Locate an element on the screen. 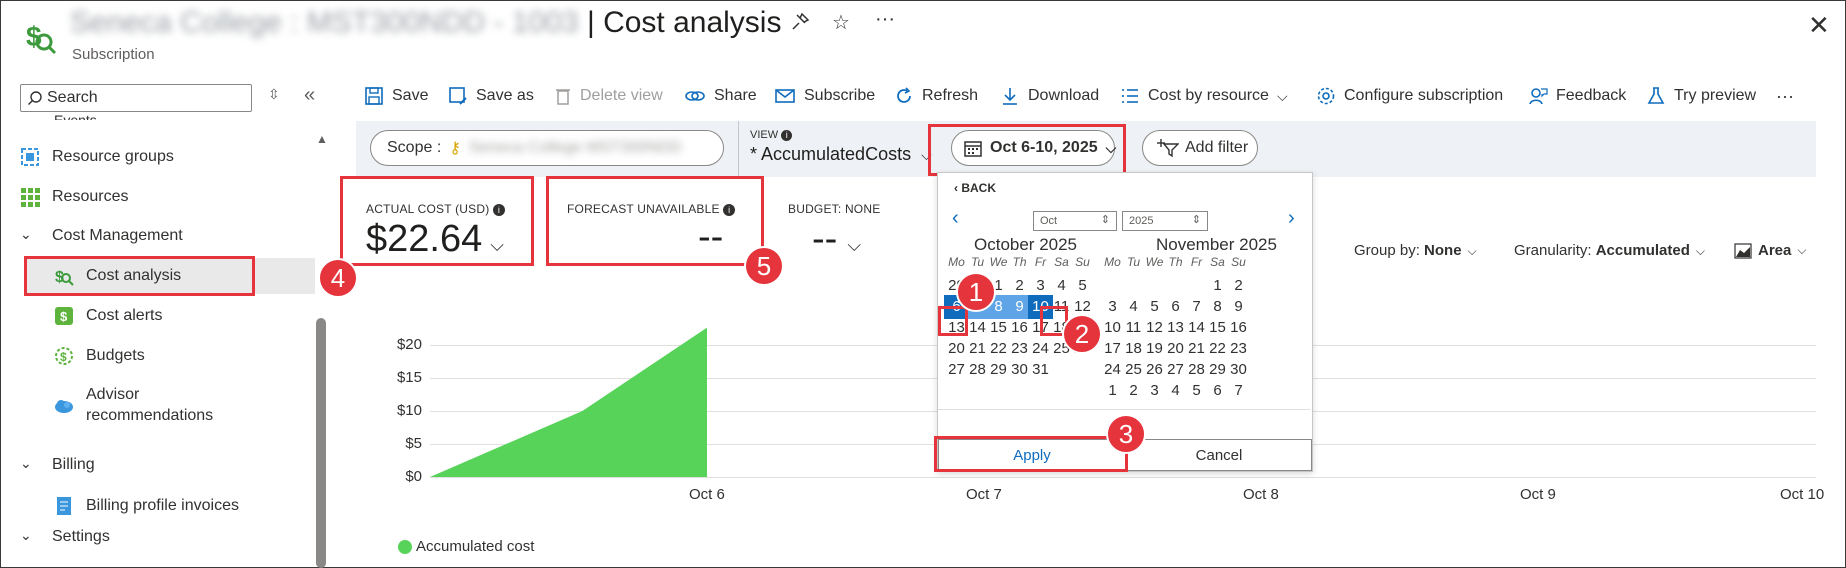 The width and height of the screenshot is (1846, 568). annotation-badge: 5 is located at coordinates (764, 266).